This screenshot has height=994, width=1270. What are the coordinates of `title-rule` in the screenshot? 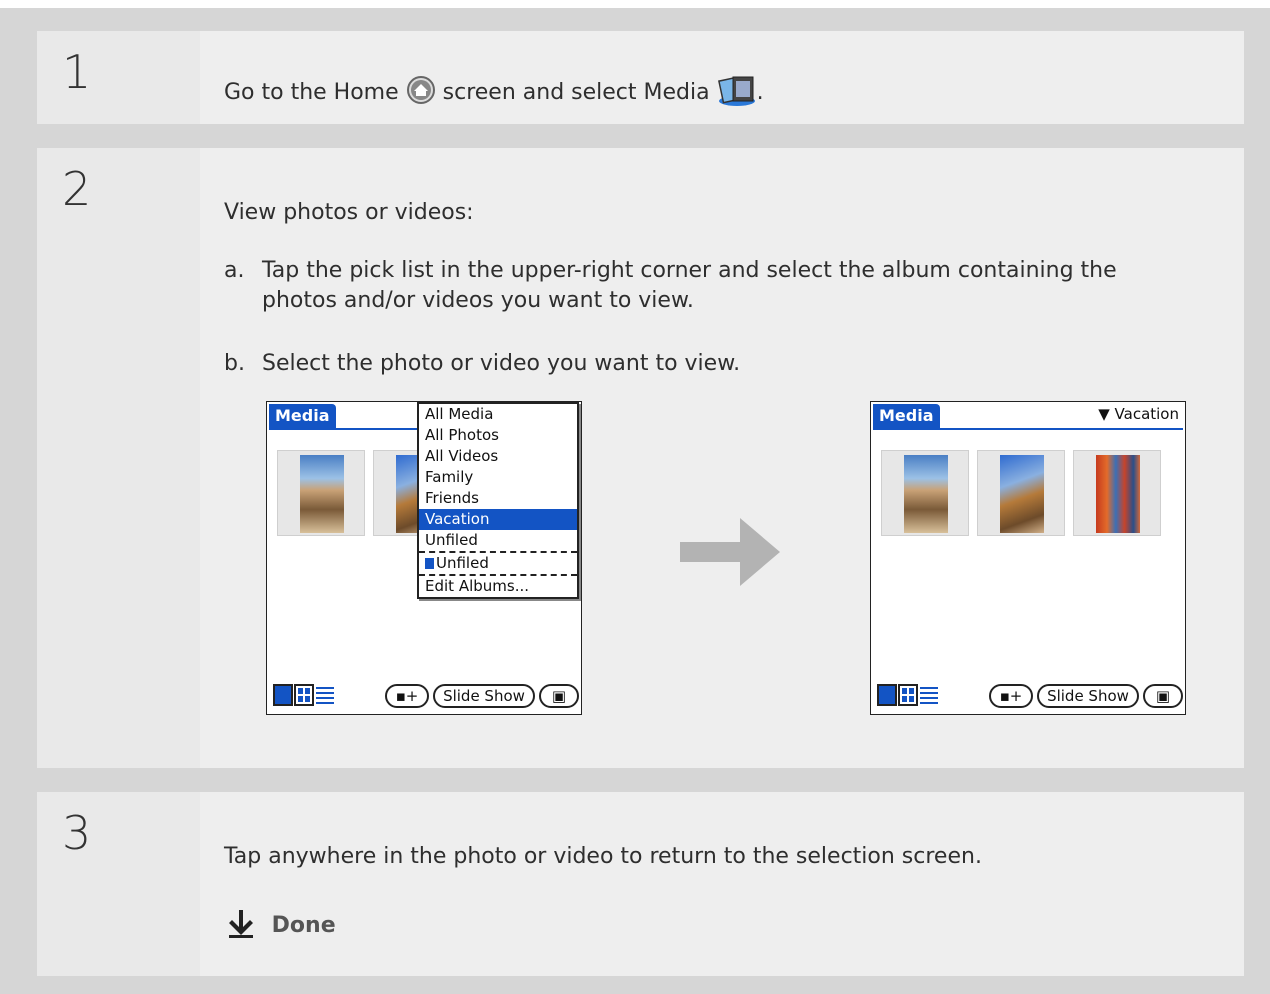 It's located at (1028, 429).